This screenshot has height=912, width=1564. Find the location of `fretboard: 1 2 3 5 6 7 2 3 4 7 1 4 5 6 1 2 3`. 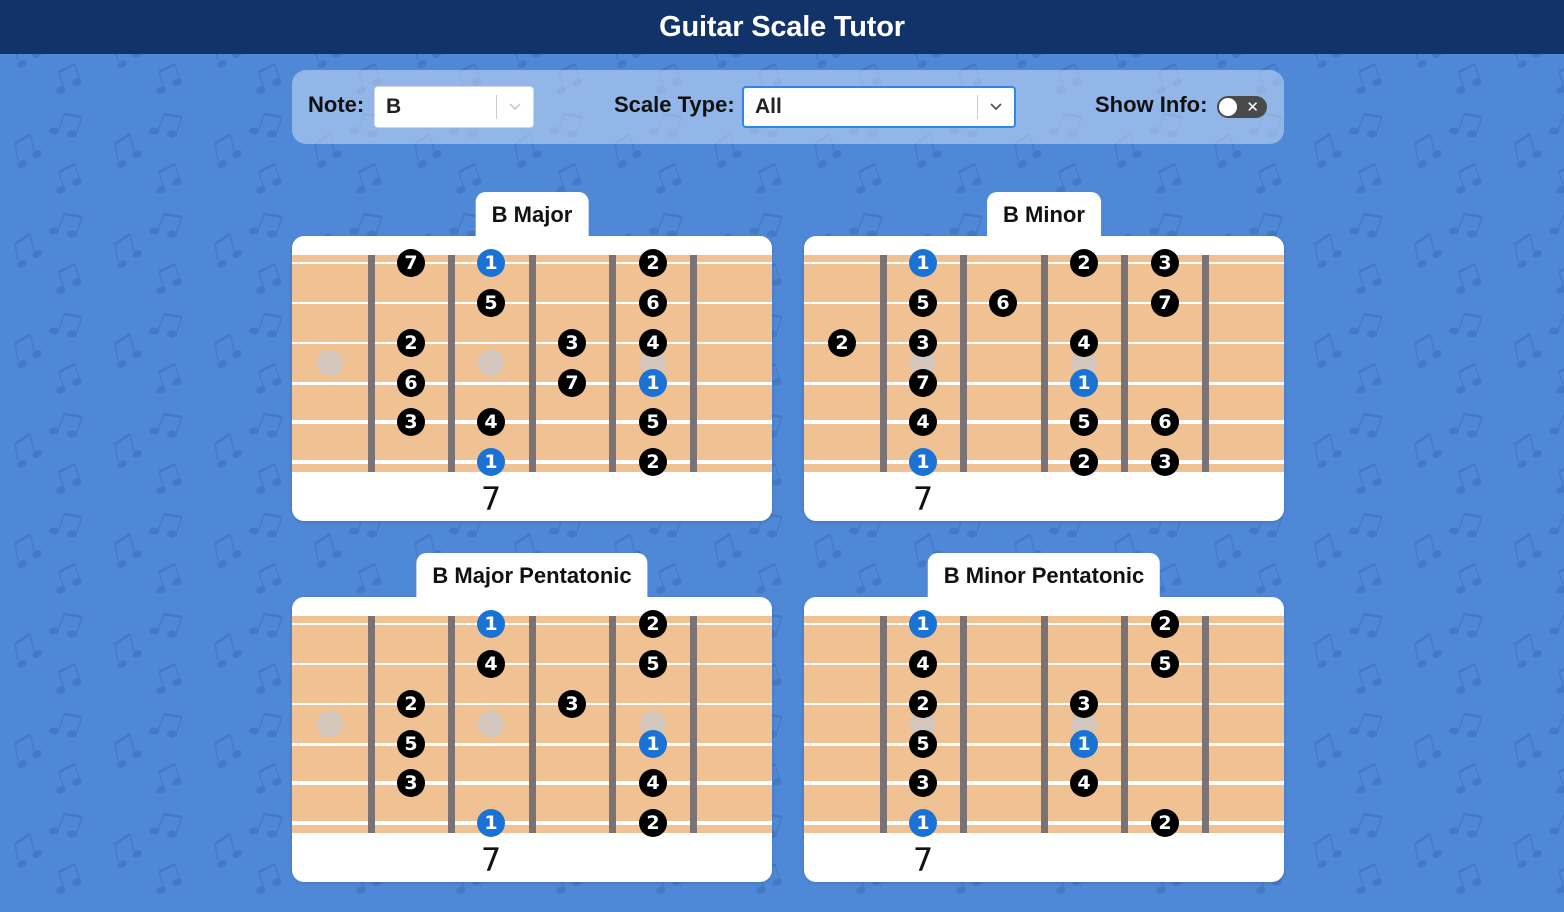

fretboard: 1 2 3 5 6 7 2 3 4 7 1 4 5 6 1 2 3 is located at coordinates (1044, 362).